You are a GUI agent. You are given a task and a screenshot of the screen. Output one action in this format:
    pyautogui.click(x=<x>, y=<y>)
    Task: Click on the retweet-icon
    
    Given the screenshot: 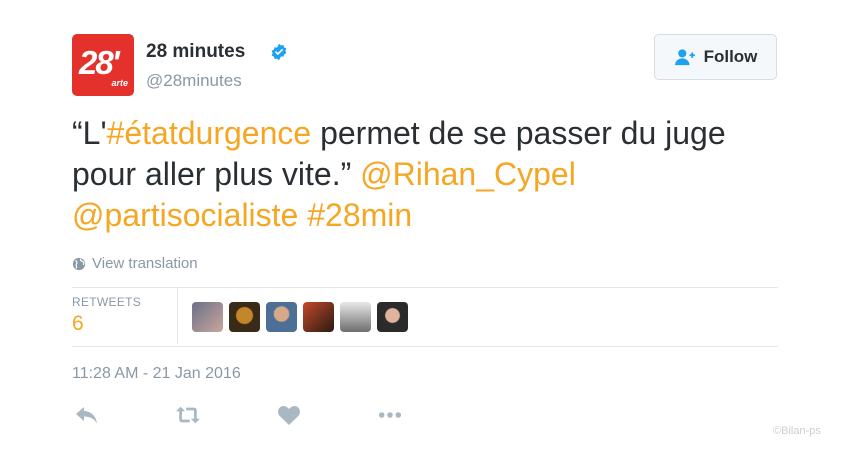 What is the action you would take?
    pyautogui.click(x=188, y=415)
    